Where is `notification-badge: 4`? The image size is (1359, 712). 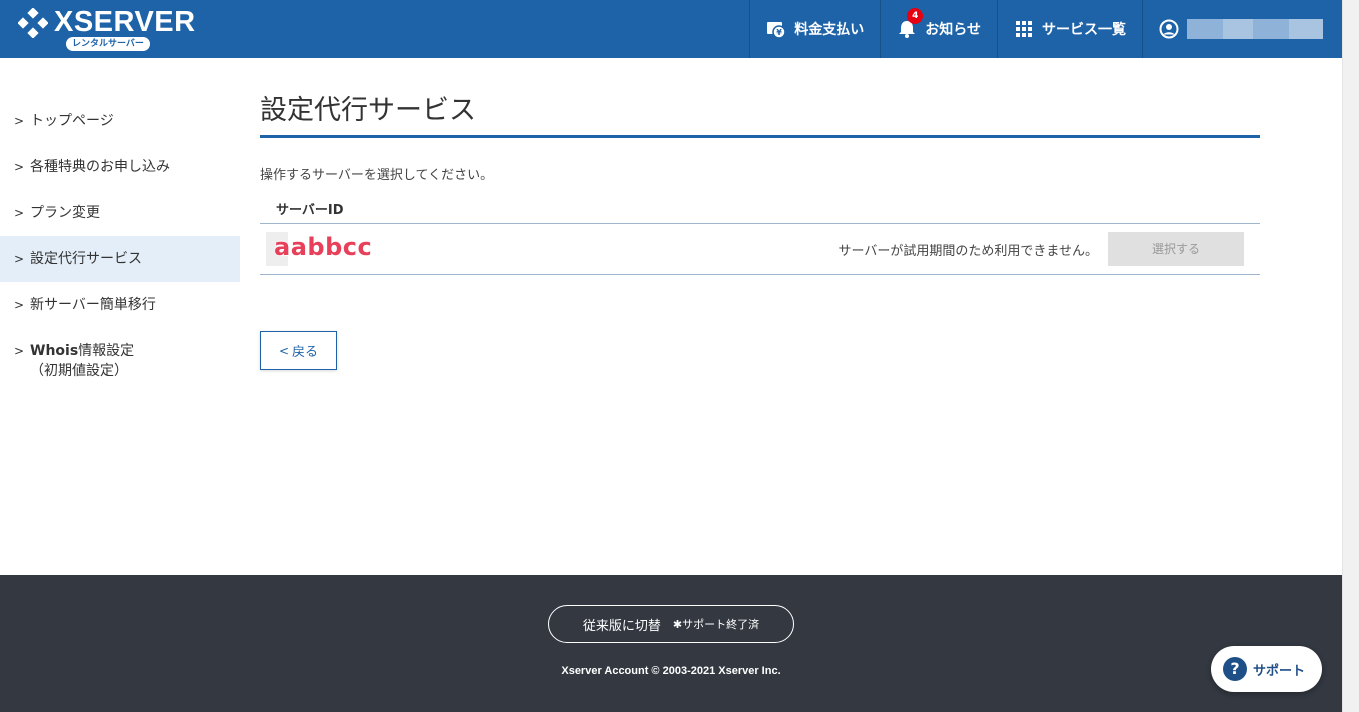
notification-badge: 4 is located at coordinates (915, 16).